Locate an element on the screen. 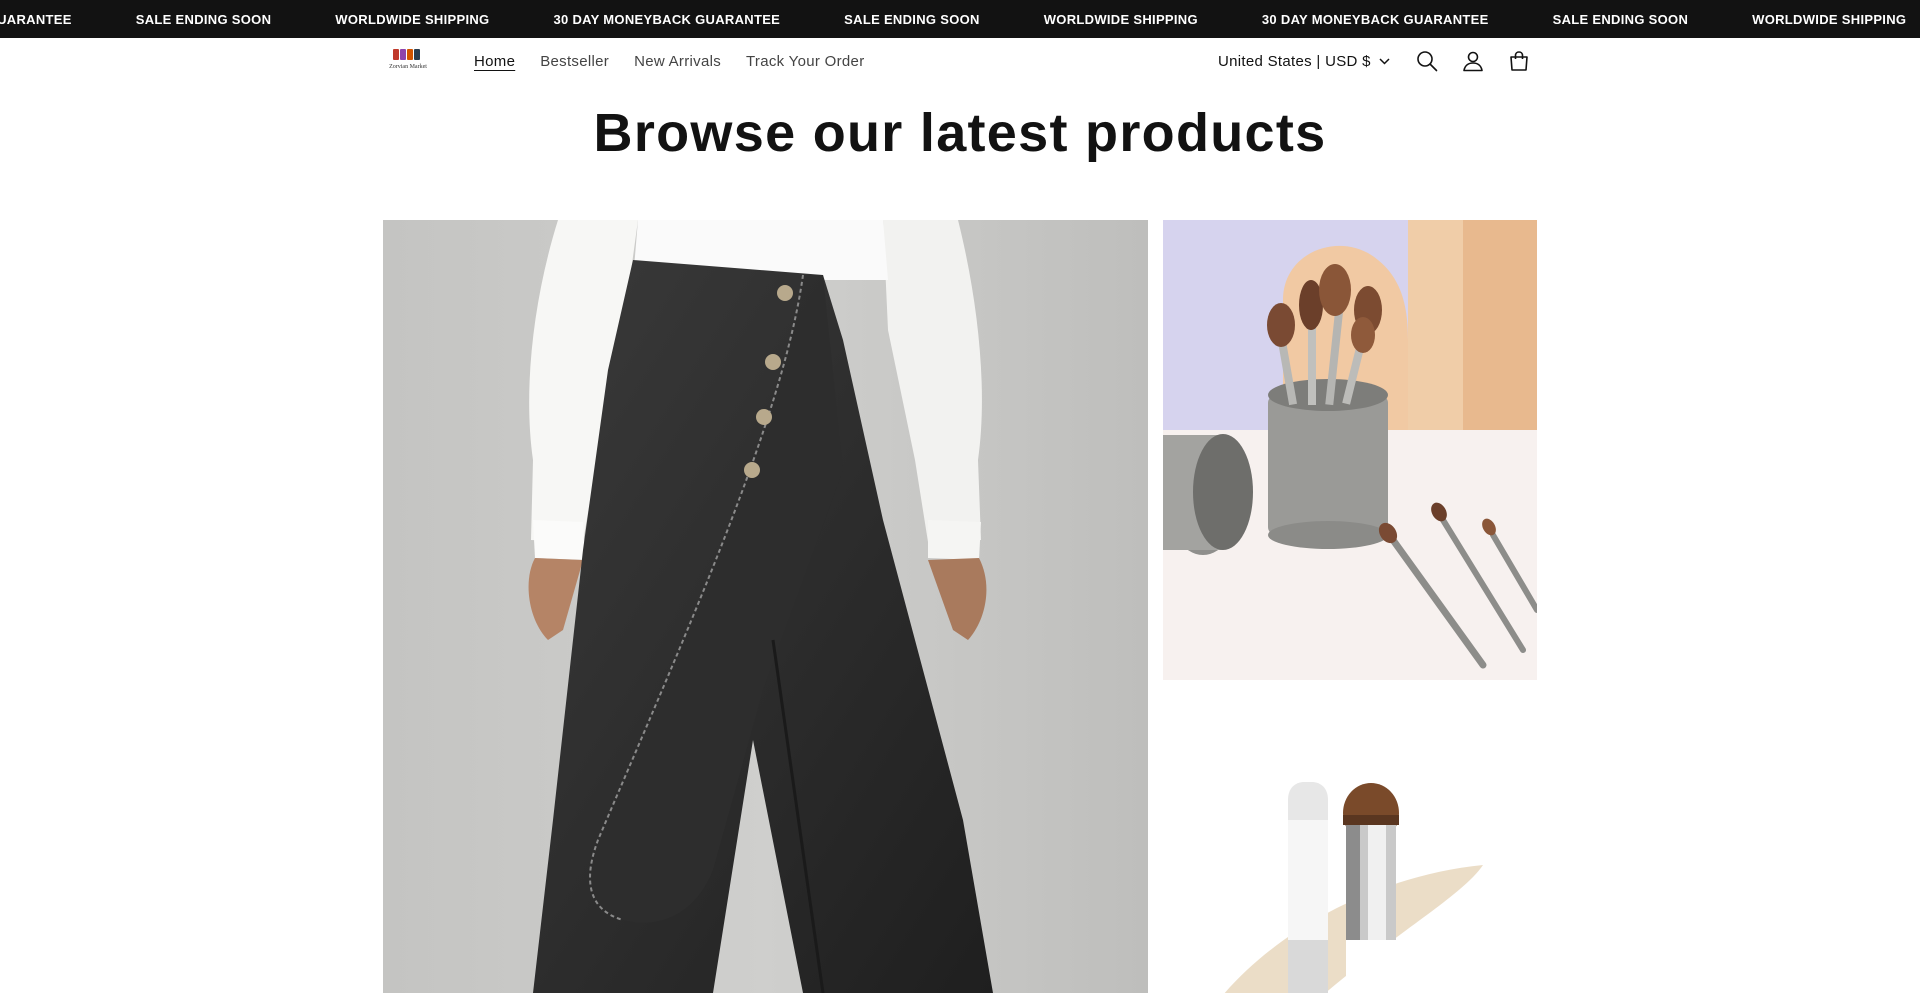 Image resolution: width=1920 pixels, height=993 pixels. nav-link-track-order: Track Your Order is located at coordinates (805, 61).